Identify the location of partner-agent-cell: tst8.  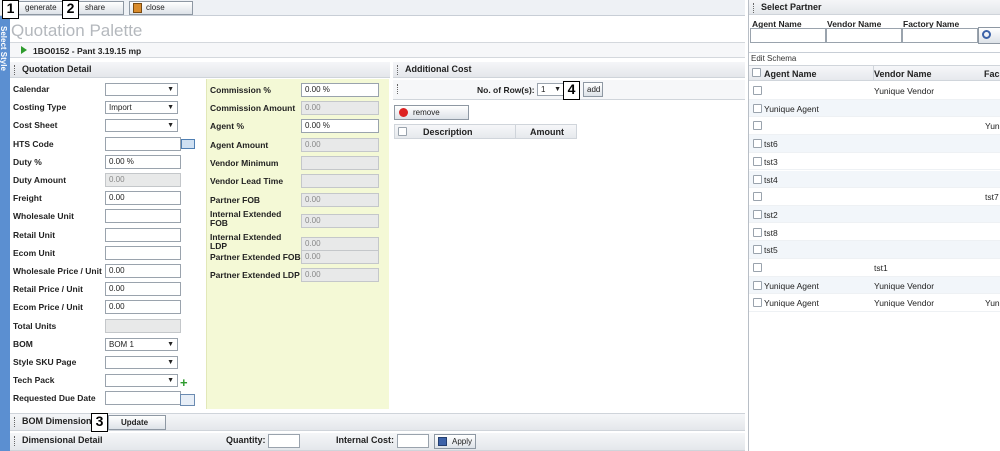
(771, 232).